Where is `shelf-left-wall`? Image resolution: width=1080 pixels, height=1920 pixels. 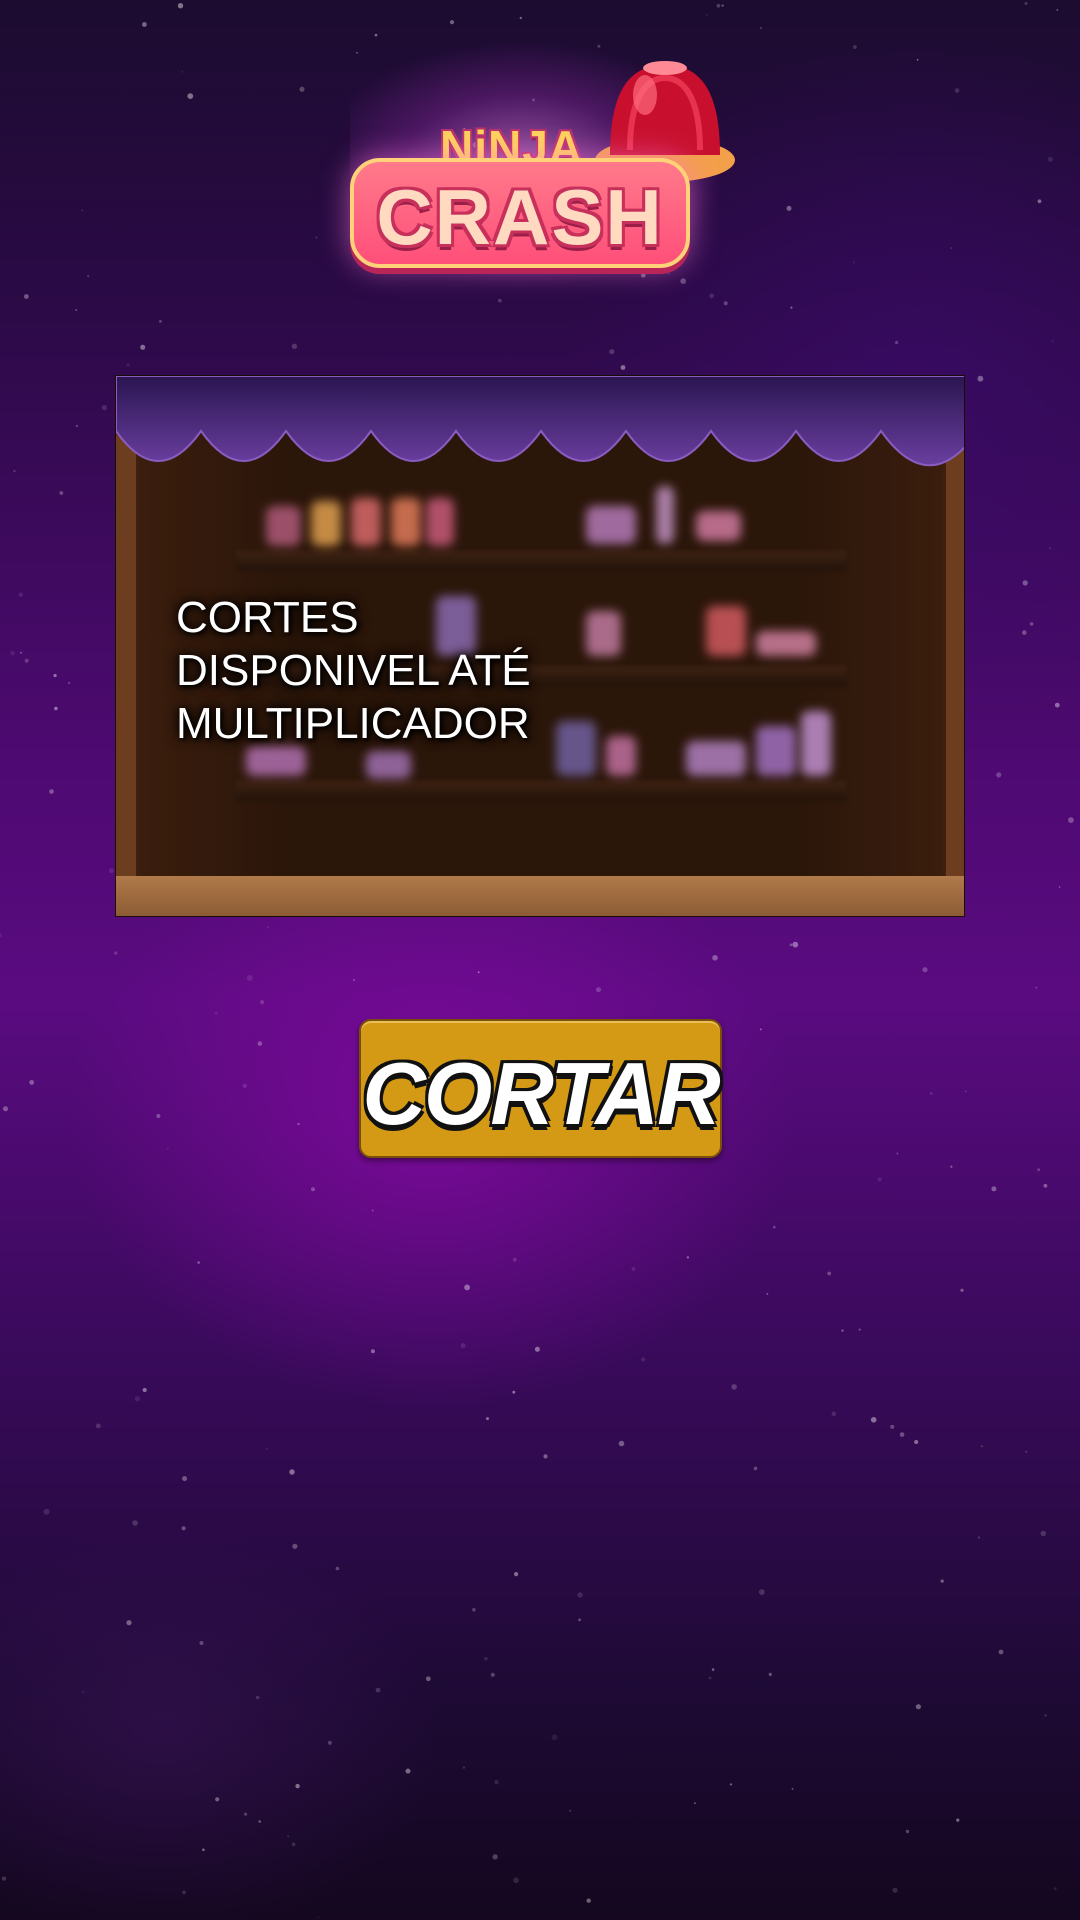
shelf-left-wall is located at coordinates (126, 656).